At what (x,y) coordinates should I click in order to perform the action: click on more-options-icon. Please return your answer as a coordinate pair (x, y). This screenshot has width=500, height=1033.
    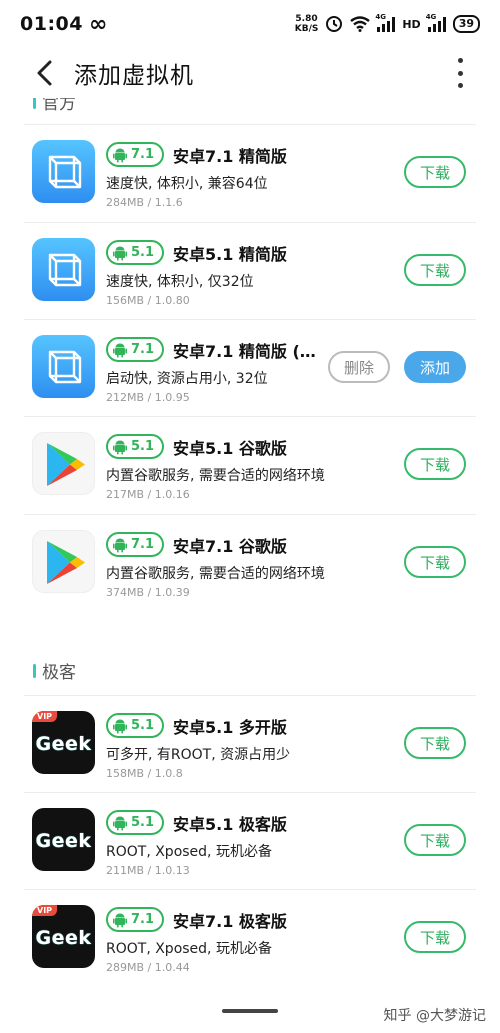
    Looking at the image, I should click on (460, 73).